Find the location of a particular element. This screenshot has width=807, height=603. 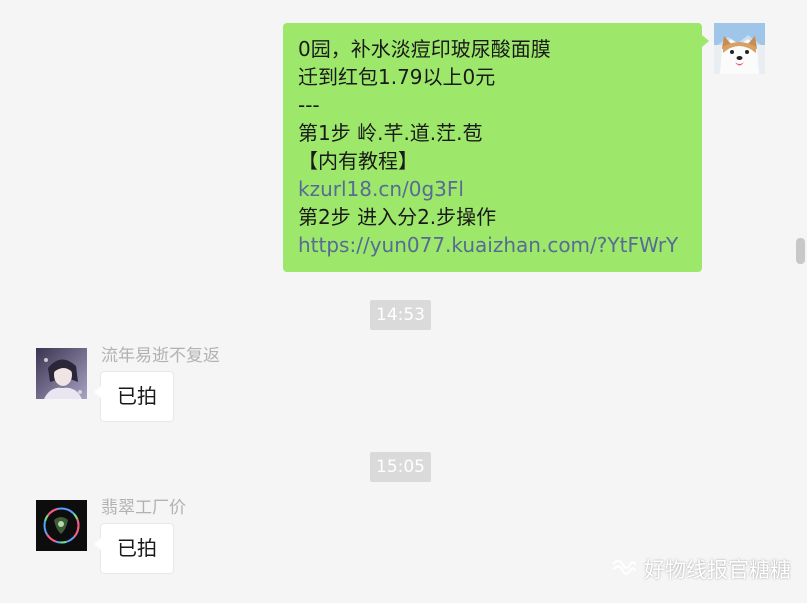

my-avatar is located at coordinates (739, 48).